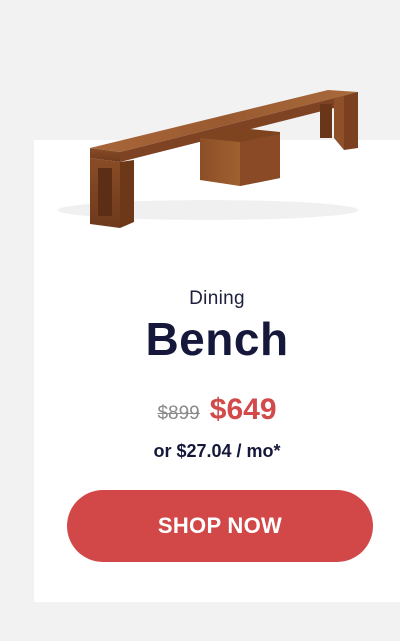 This screenshot has width=400, height=641. Describe the element at coordinates (217, 298) in the screenshot. I see `product-category: Dining` at that location.